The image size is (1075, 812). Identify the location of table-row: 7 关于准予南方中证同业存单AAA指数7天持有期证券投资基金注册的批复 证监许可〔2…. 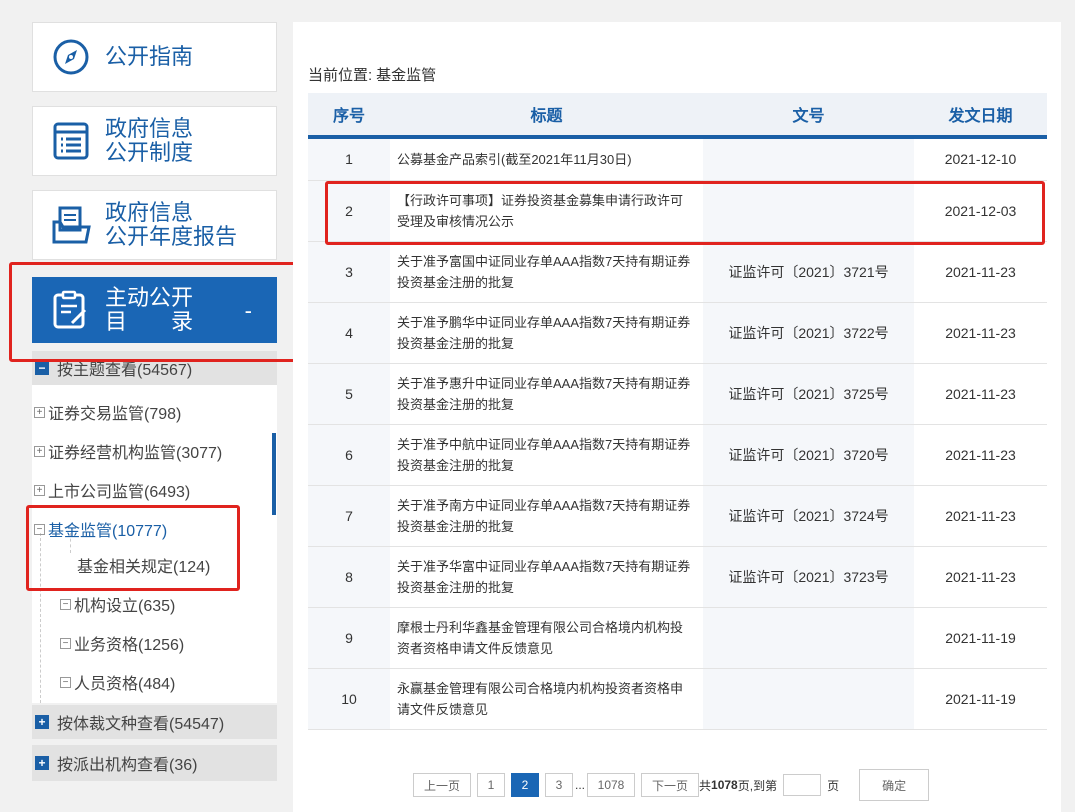
(677, 516).